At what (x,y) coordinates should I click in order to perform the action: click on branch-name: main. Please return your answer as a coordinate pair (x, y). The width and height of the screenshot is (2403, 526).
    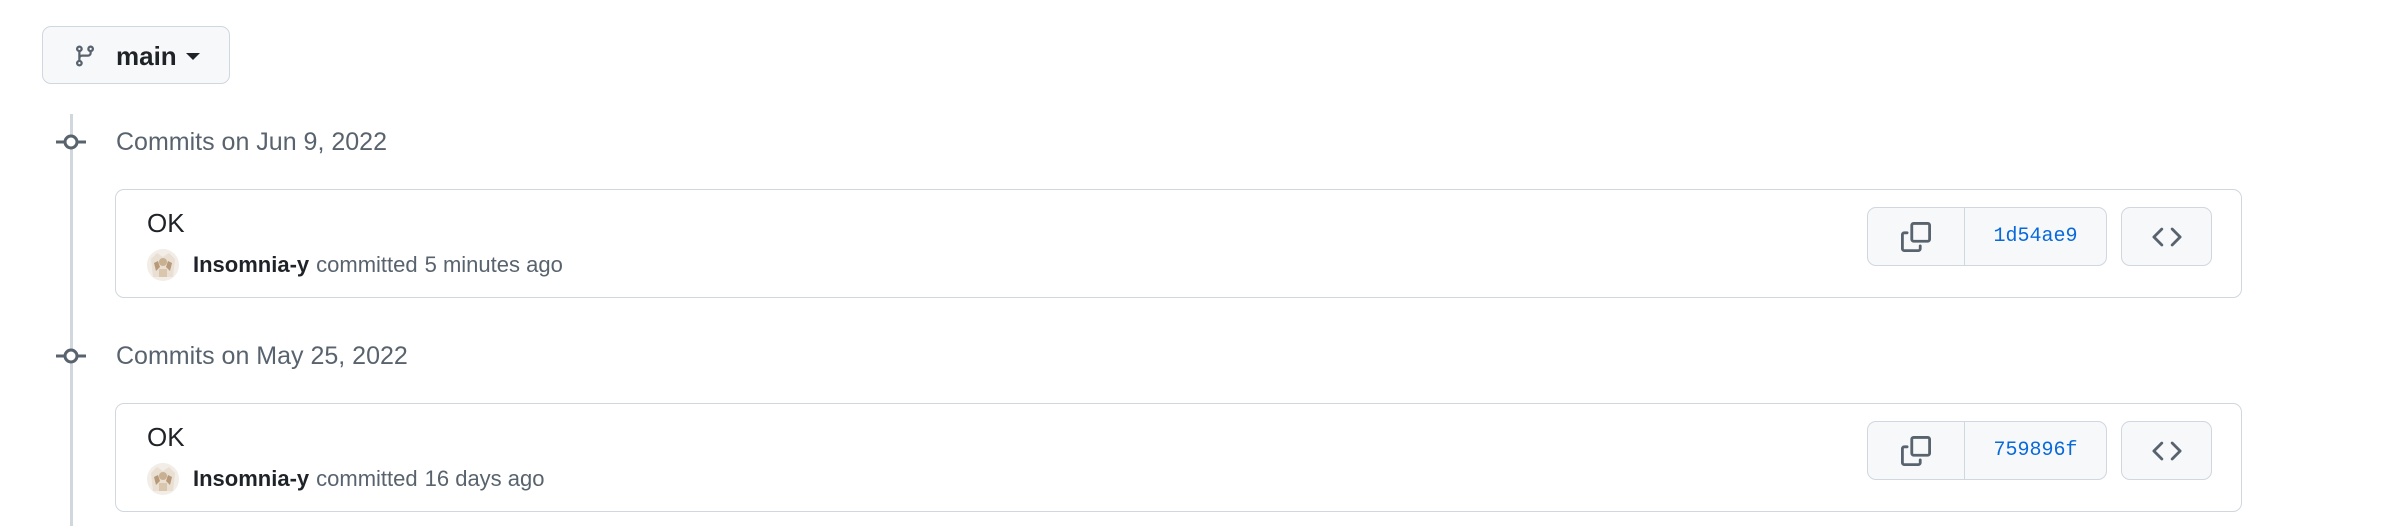
    Looking at the image, I should click on (146, 56).